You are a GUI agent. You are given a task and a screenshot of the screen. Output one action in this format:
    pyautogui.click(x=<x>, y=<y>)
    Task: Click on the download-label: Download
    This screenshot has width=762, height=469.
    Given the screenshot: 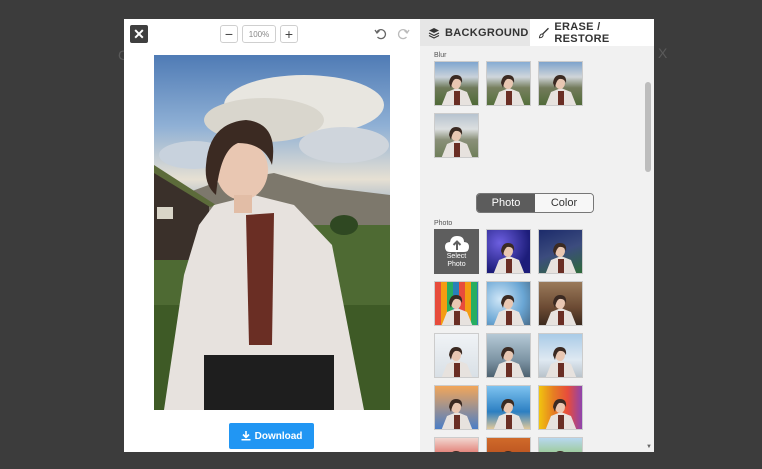 What is the action you would take?
    pyautogui.click(x=278, y=436)
    